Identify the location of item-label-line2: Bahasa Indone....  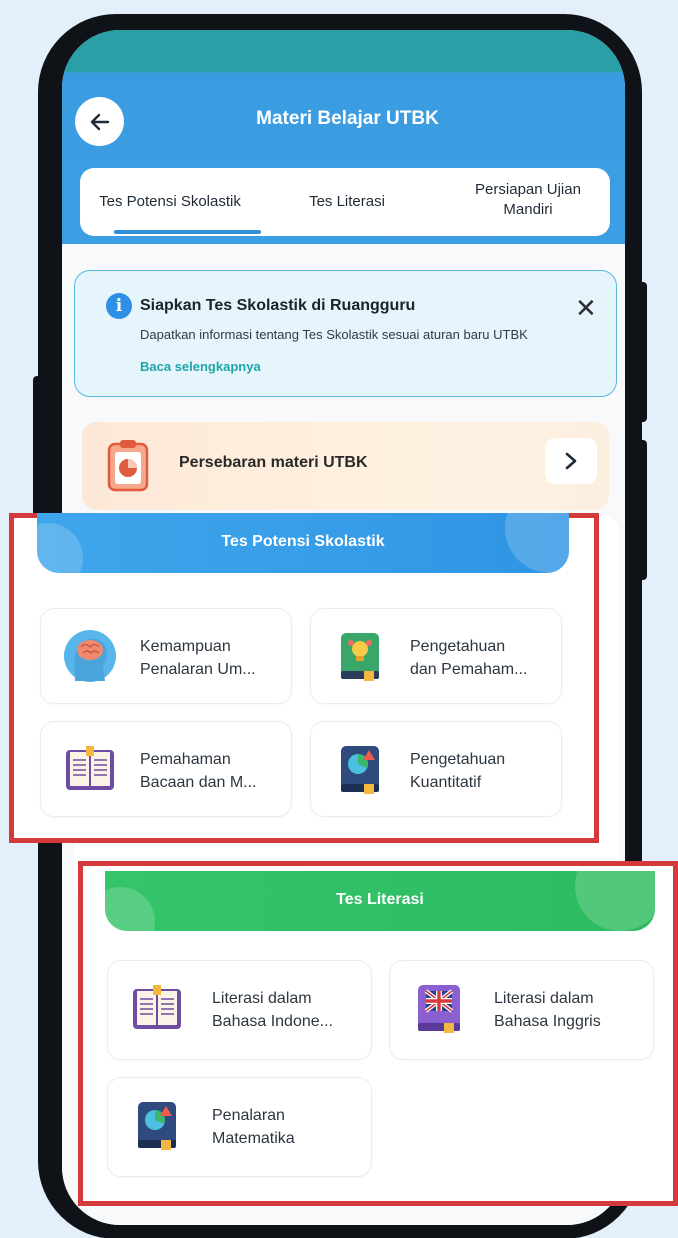
(272, 1021).